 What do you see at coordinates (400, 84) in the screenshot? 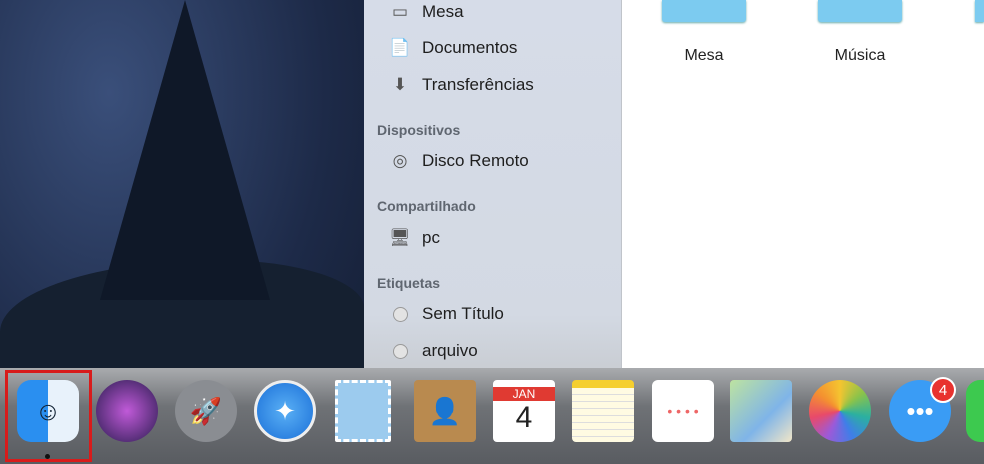
I see `download-icon: ⬇` at bounding box center [400, 84].